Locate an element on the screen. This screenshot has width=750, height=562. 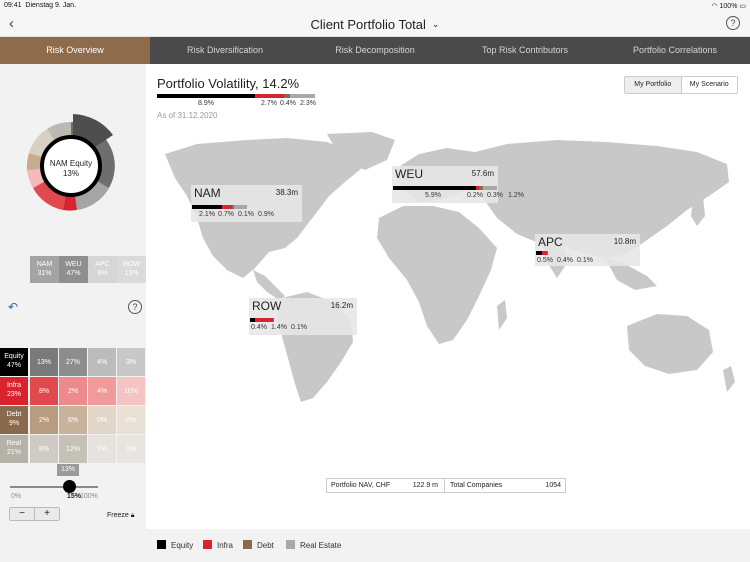
matrix-cell-infra-nam: 8% is located at coordinates (44, 391).